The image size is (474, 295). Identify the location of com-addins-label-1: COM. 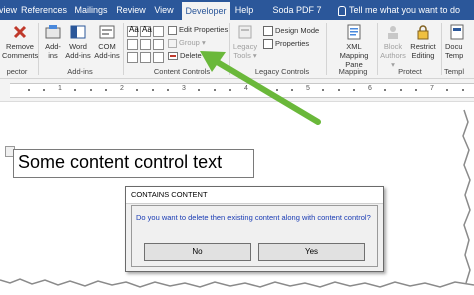
(107, 46).